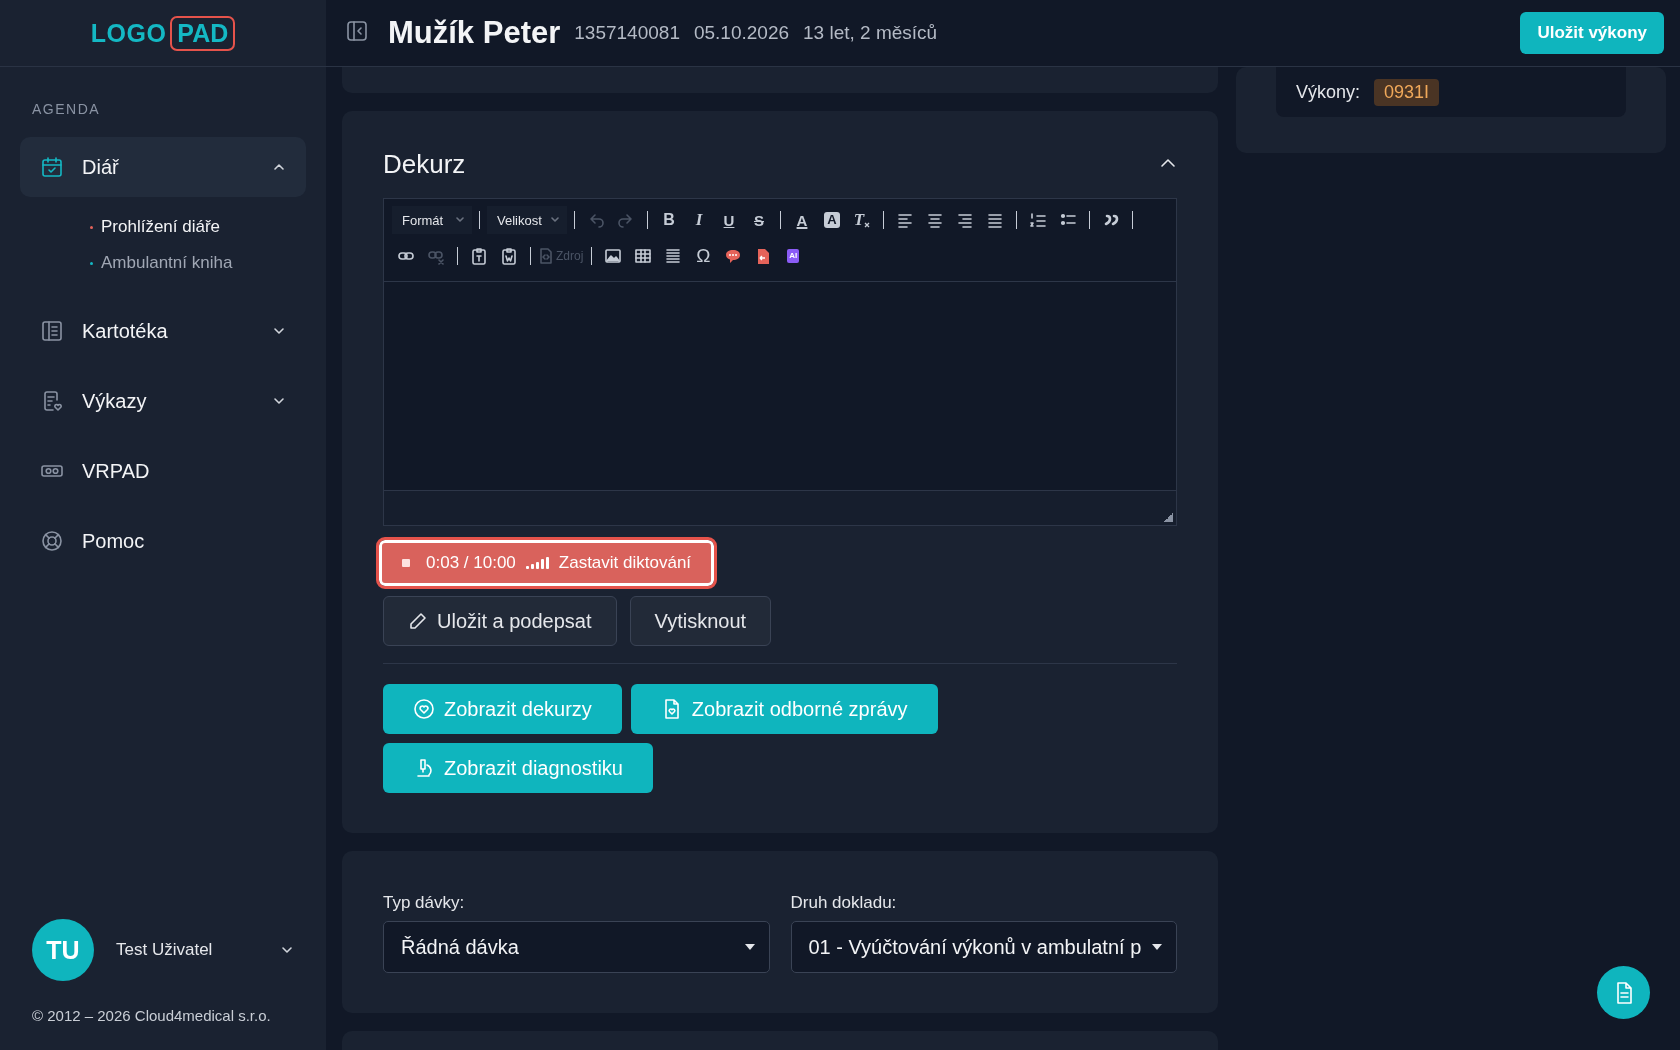  What do you see at coordinates (870, 33) in the screenshot?
I see `patient-age: 13 let, 2 měsíců` at bounding box center [870, 33].